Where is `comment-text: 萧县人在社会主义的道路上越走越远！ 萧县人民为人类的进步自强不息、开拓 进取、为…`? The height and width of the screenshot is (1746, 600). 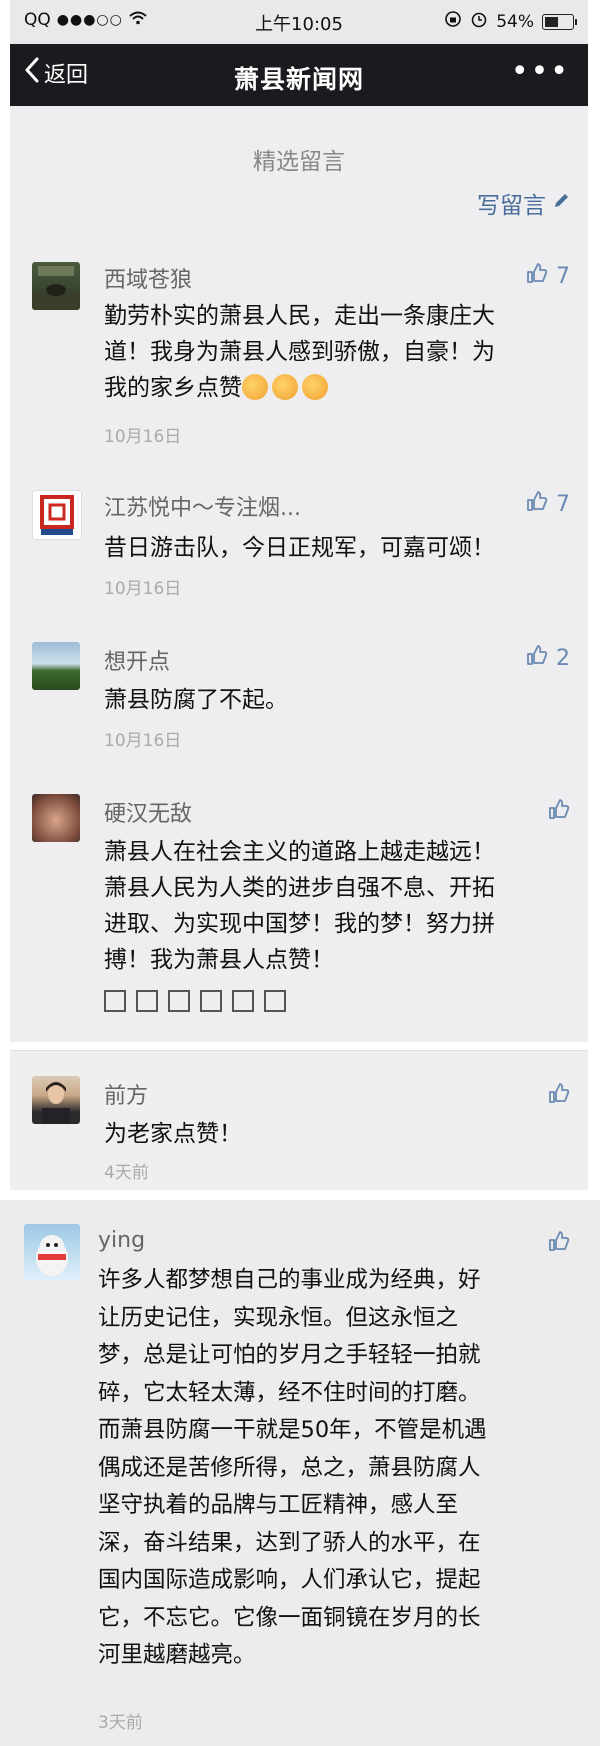
comment-text: 萧县人在社会主义的道路上越走越远！ 萧县人民为人类的进步自强不息、开拓 进取、为… is located at coordinates (339, 926).